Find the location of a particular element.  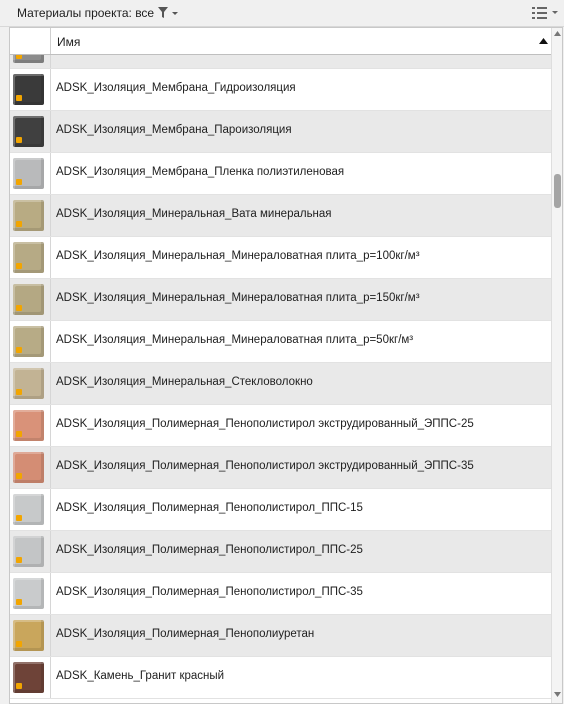

thumbnail-column-header is located at coordinates (30, 41).